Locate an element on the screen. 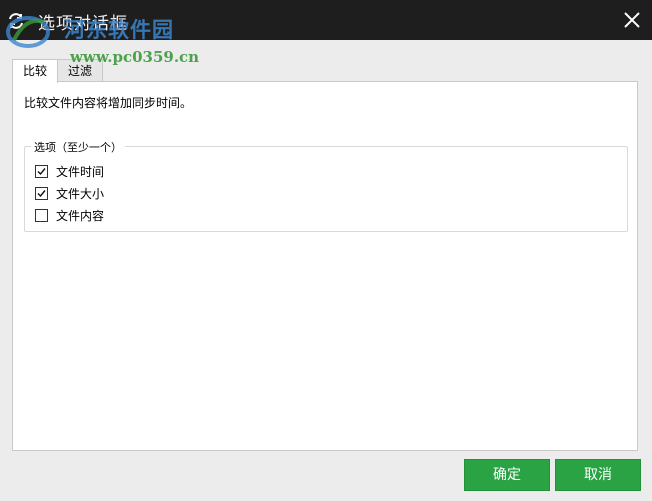  options-group-label: 选项（至少一个） is located at coordinates (78, 147).